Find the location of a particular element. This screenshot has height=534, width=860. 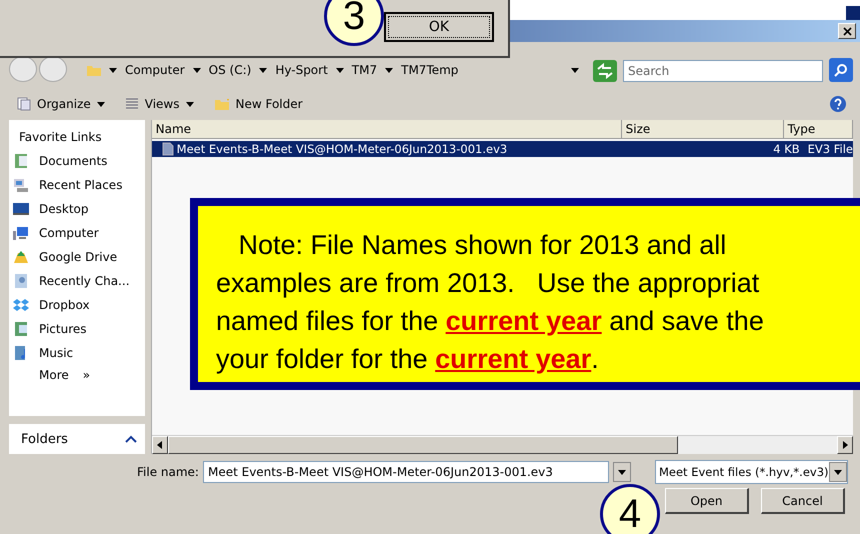

note-text: Note: File Names shown for 2013 and all is located at coordinates (483, 245).